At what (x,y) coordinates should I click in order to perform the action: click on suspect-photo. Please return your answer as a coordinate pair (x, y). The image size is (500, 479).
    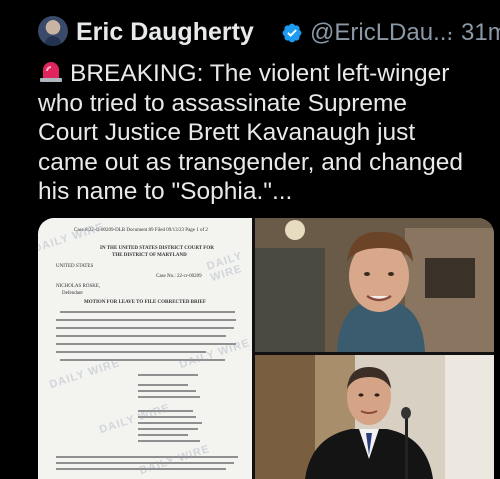
    Looking at the image, I should click on (374, 285).